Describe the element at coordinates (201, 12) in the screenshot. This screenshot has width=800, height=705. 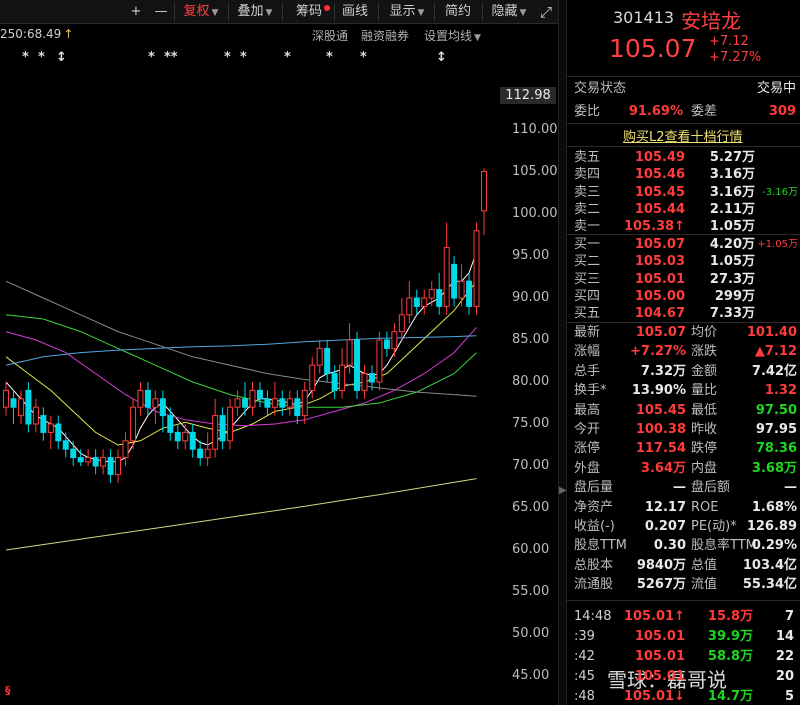
I see `fuquan-dropdown: 复权 ▼` at that location.